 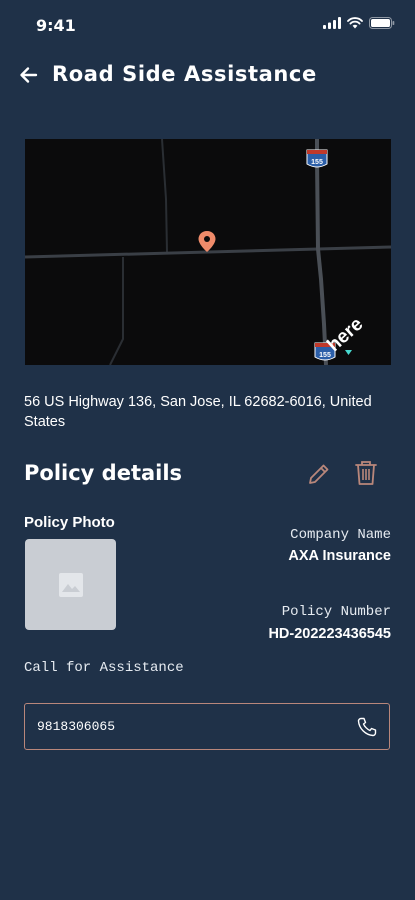 What do you see at coordinates (339, 556) in the screenshot?
I see `company-name-value: AXA Insurance` at bounding box center [339, 556].